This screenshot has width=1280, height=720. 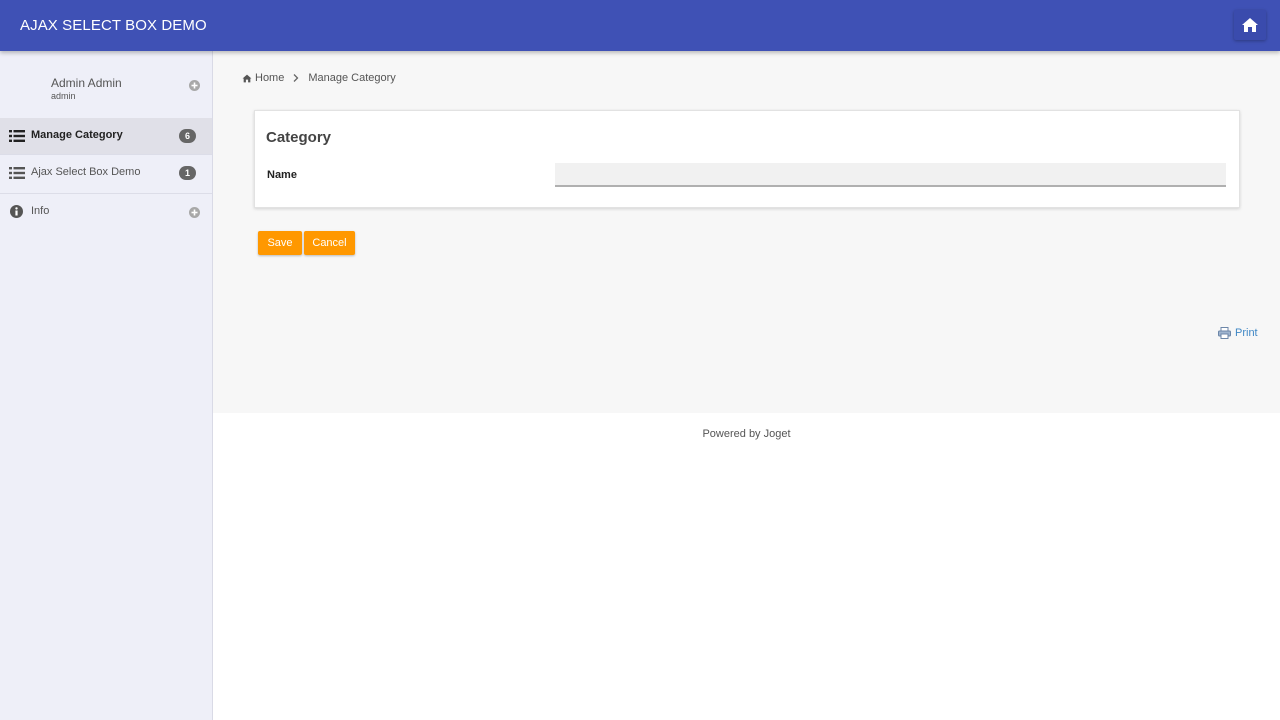 I want to click on breadcrumb: Home Manage Category, so click(x=319, y=78).